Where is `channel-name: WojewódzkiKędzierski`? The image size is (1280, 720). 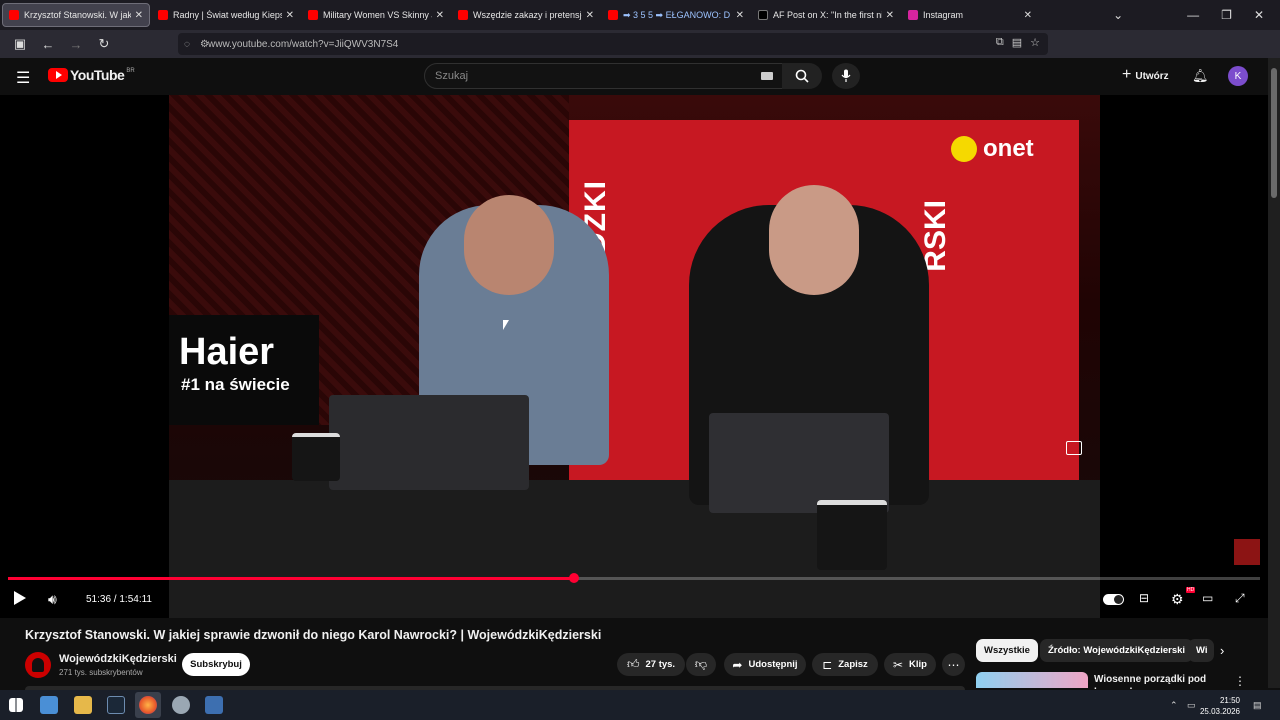 channel-name: WojewódzkiKędzierski is located at coordinates (118, 659).